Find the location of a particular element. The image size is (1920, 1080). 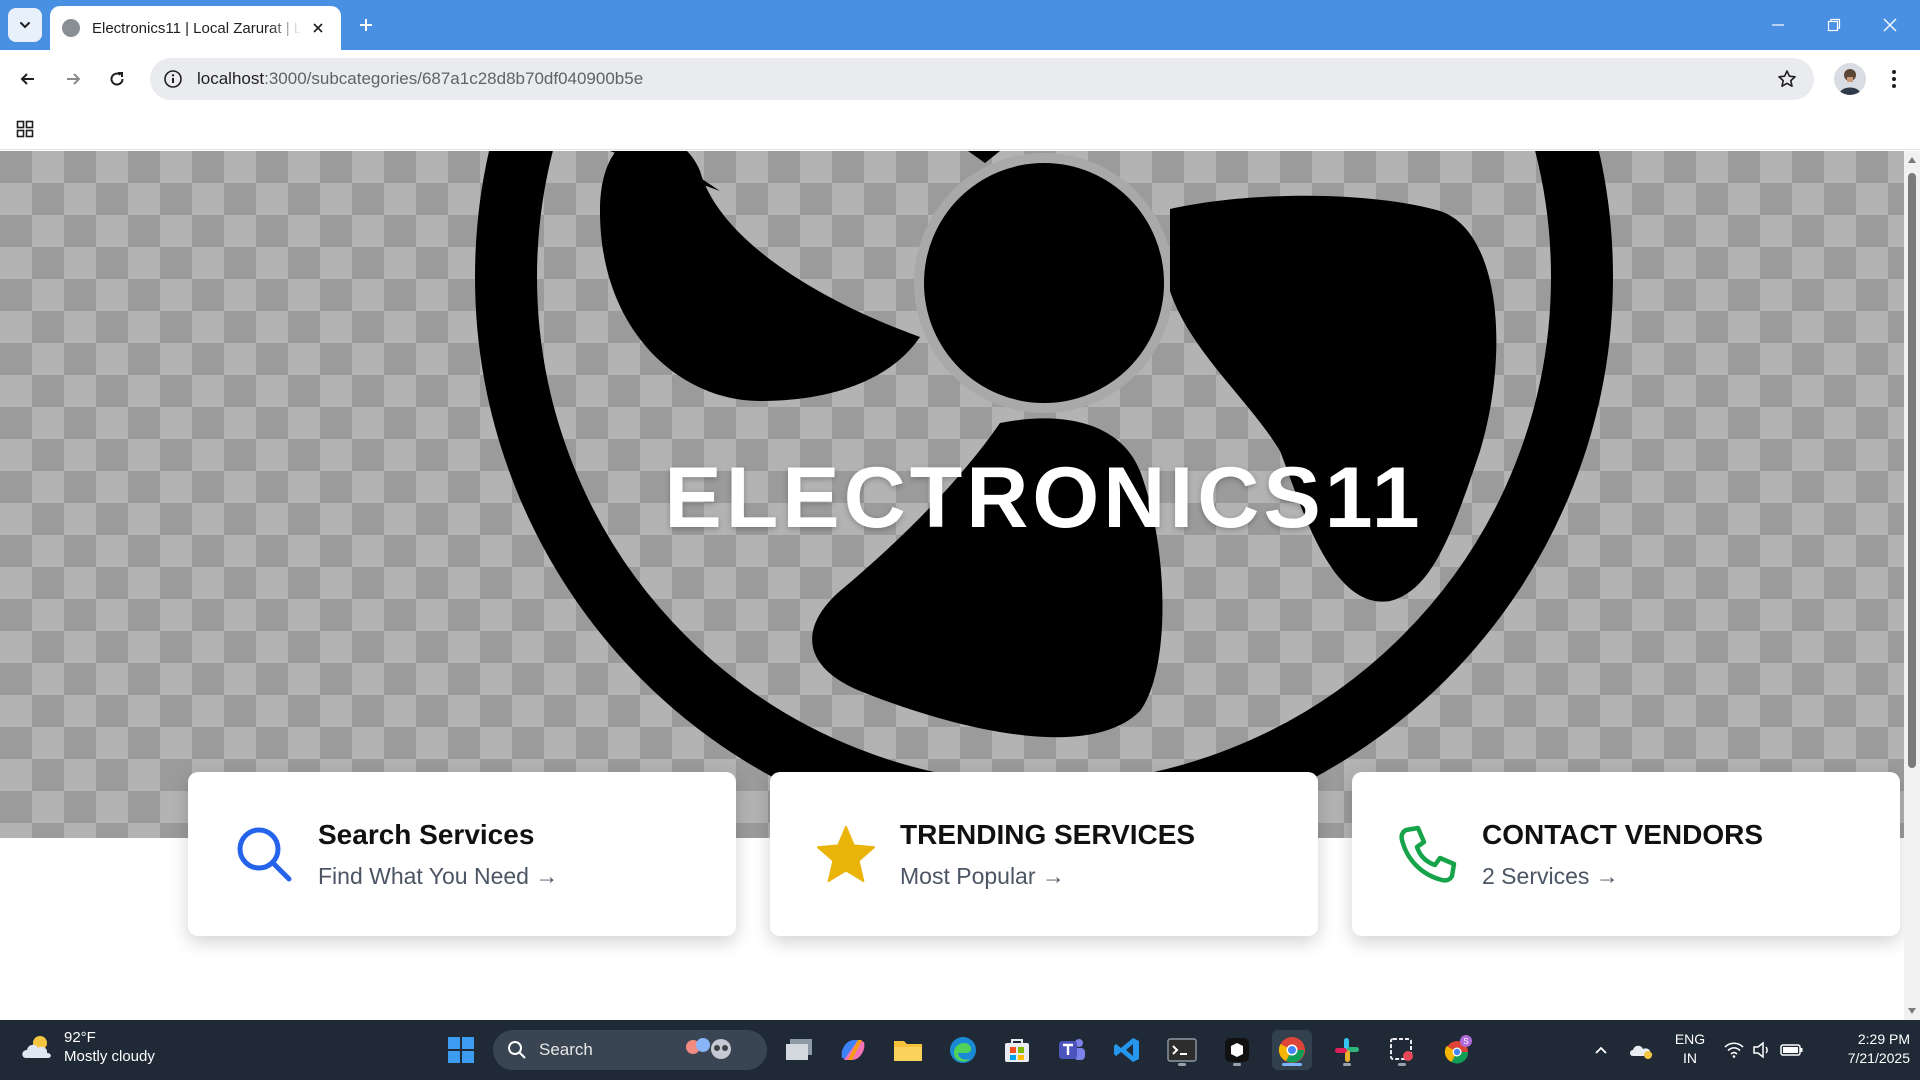

taskbar-terminal is located at coordinates (1182, 1050).